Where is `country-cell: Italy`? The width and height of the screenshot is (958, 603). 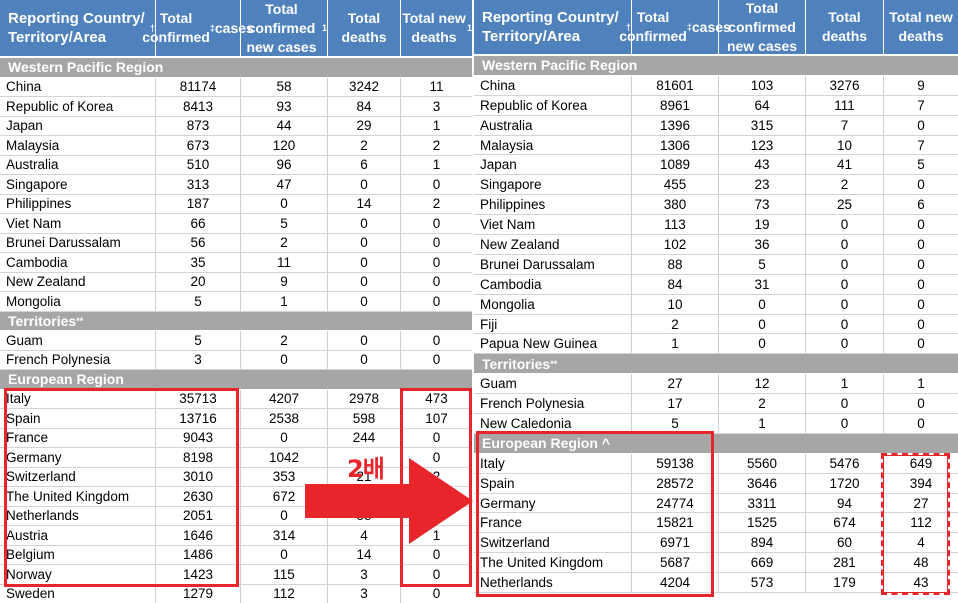 country-cell: Italy is located at coordinates (553, 463).